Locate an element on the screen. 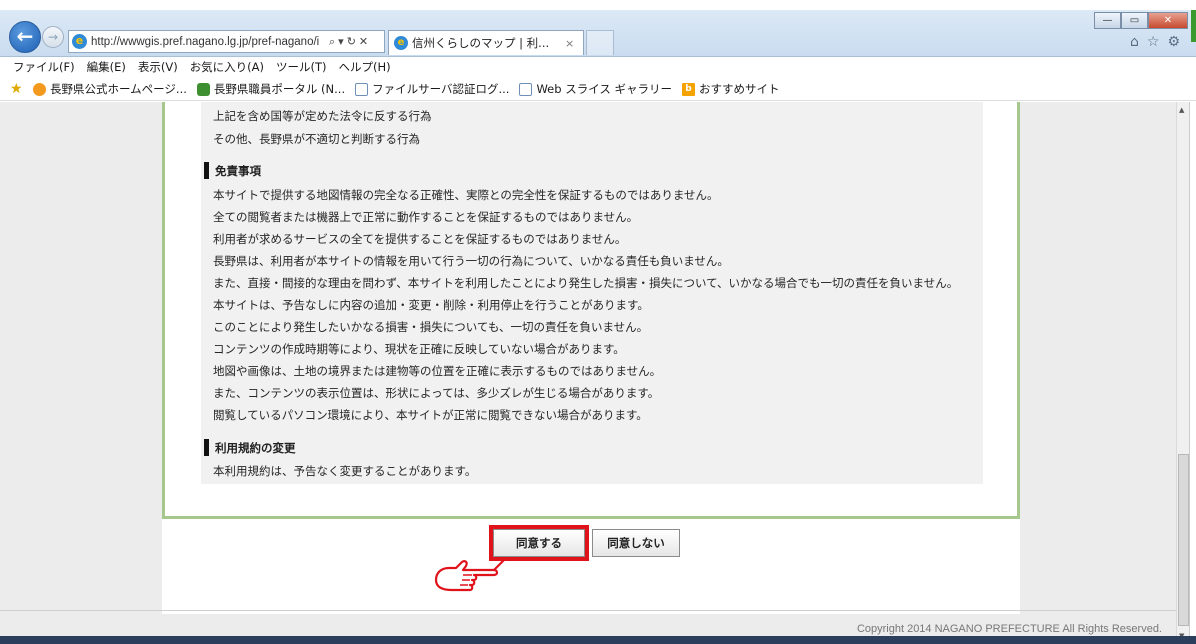  background-window-edge is located at coordinates (1193, 26).